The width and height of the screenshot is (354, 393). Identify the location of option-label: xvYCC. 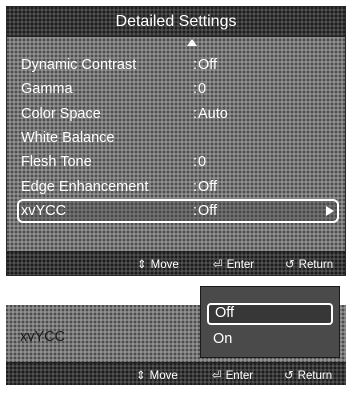
(43, 337).